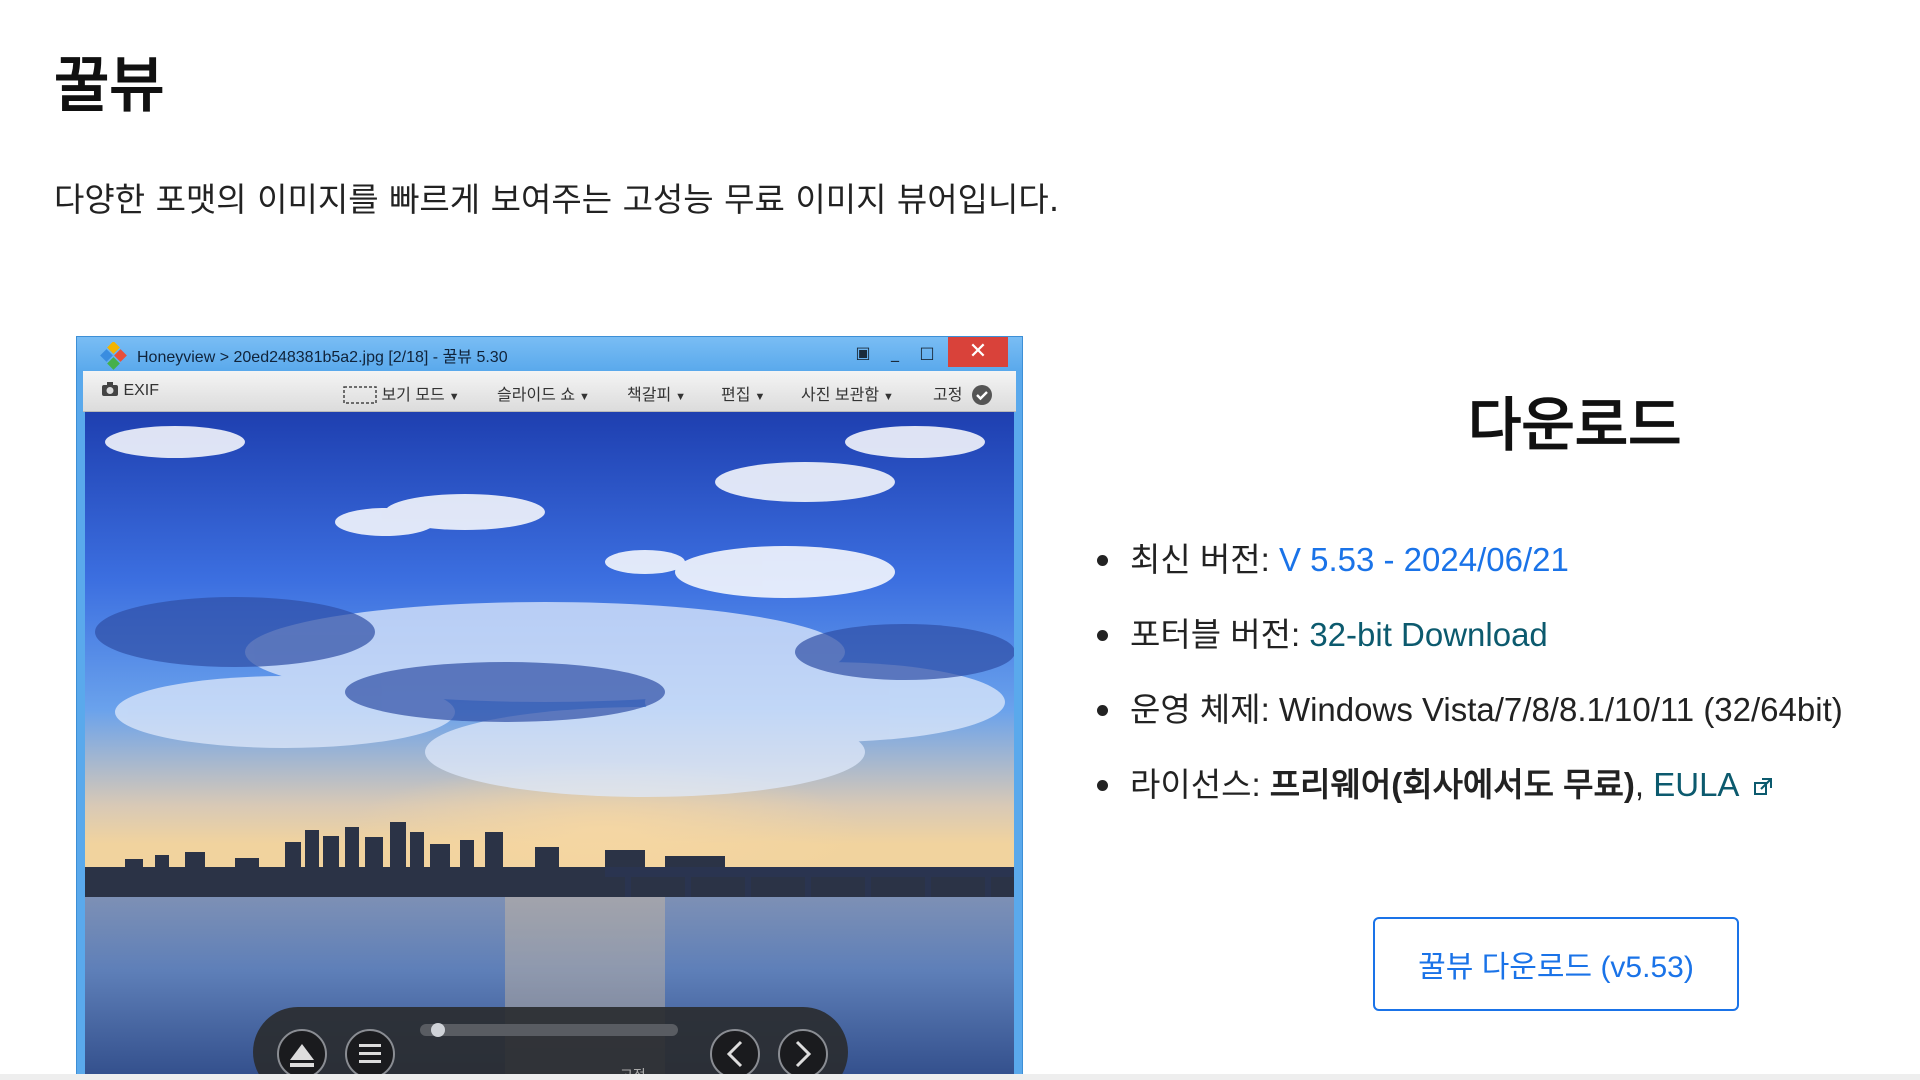 This screenshot has width=1920, height=1080. What do you see at coordinates (1556, 964) in the screenshot?
I see `download-button: 꿀뷰 다운로드 (v5.53)` at bounding box center [1556, 964].